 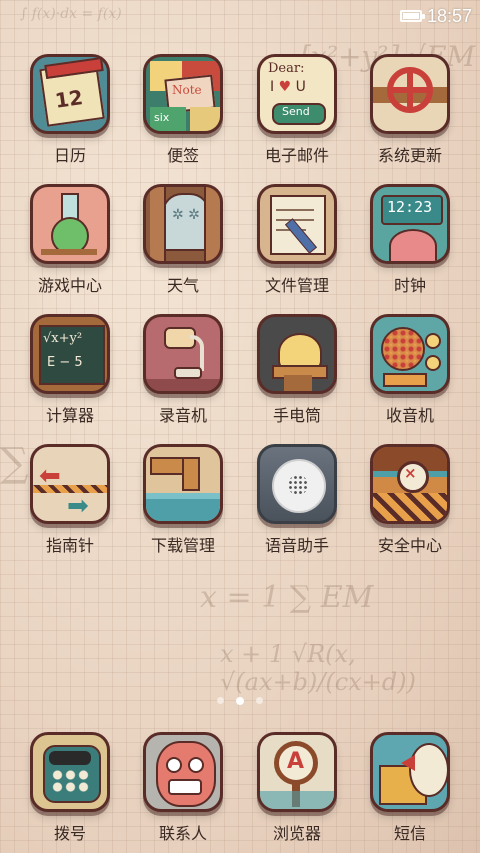 I want to click on app-label: 时钟, so click(x=409, y=285).